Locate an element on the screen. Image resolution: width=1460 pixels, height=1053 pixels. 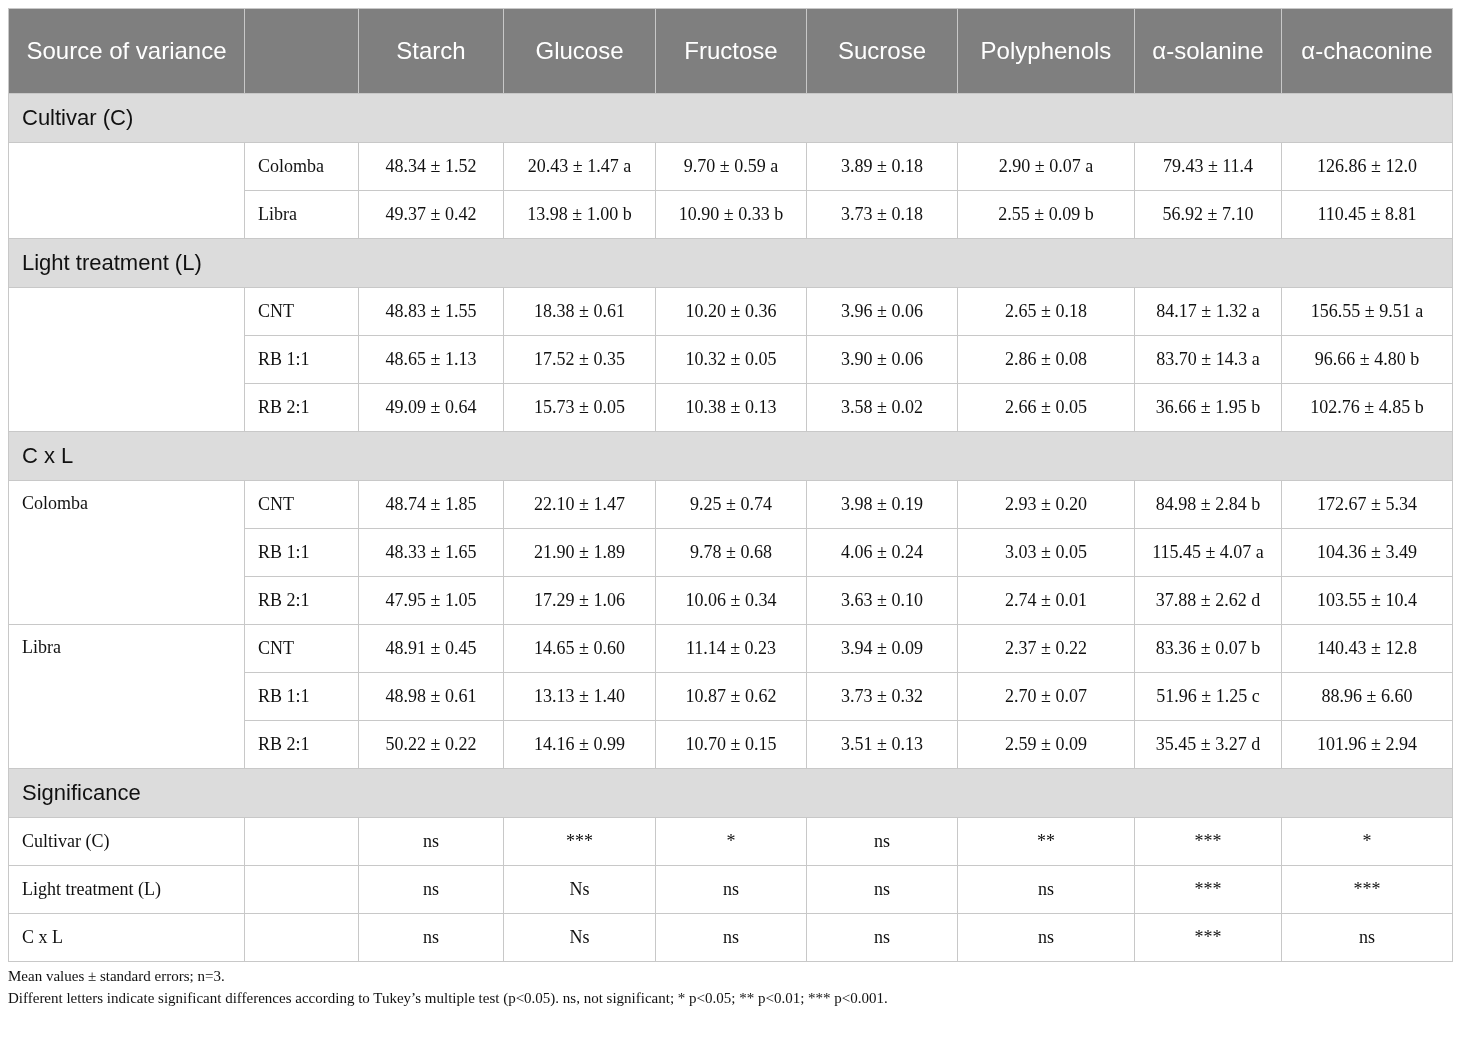
column-header: Sucrose is located at coordinates (882, 51).